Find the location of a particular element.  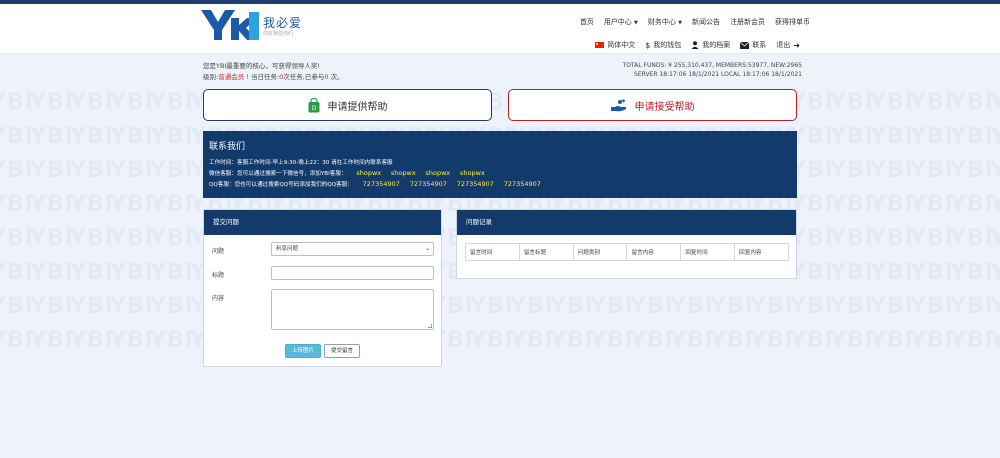

records-table: 留言时间 留言标题 问题类别 留言内容 回复时间 回复内容 is located at coordinates (627, 252).